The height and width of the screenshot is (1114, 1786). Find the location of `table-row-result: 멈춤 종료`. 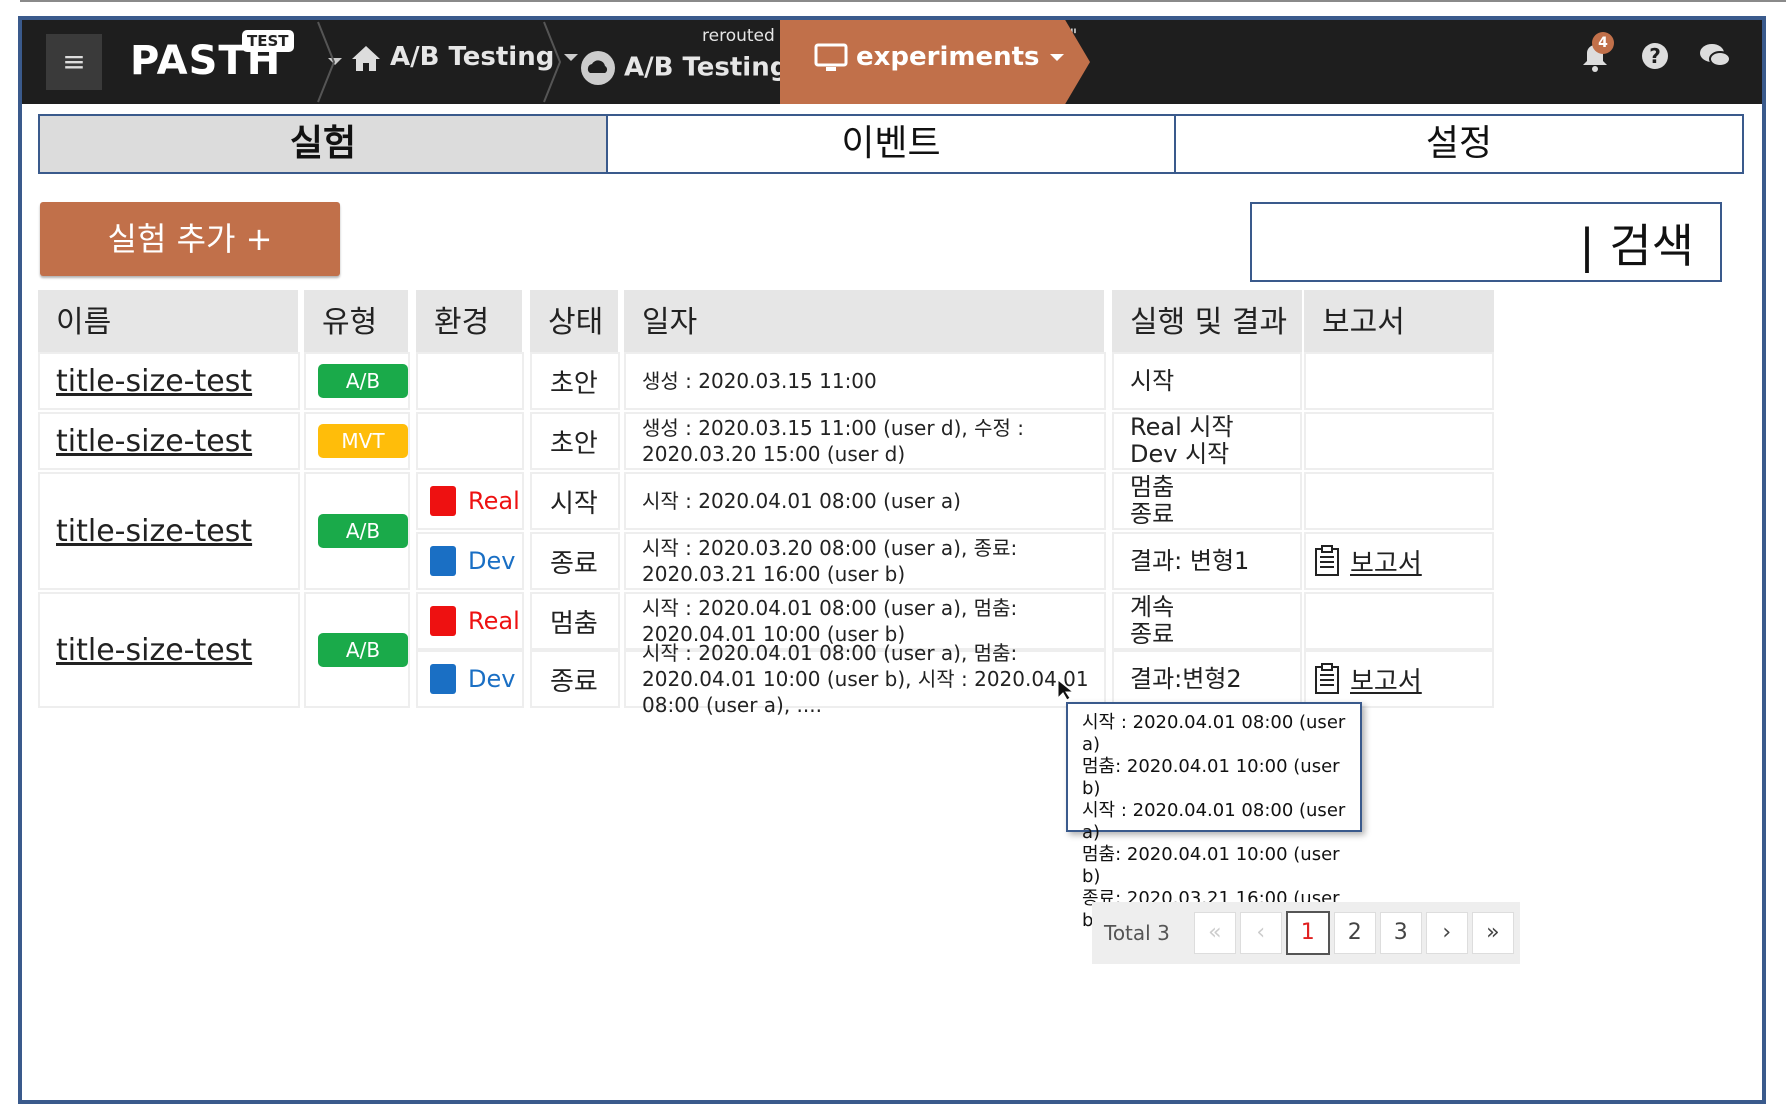

table-row-result: 멈춤 종료 is located at coordinates (1207, 501).